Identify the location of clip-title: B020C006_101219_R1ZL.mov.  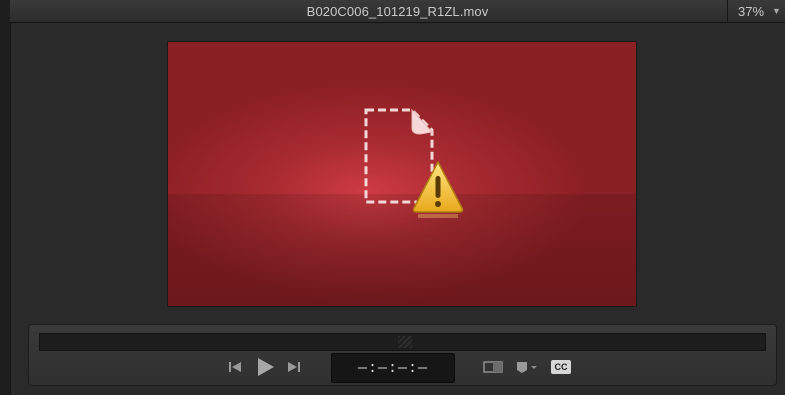
(397, 11).